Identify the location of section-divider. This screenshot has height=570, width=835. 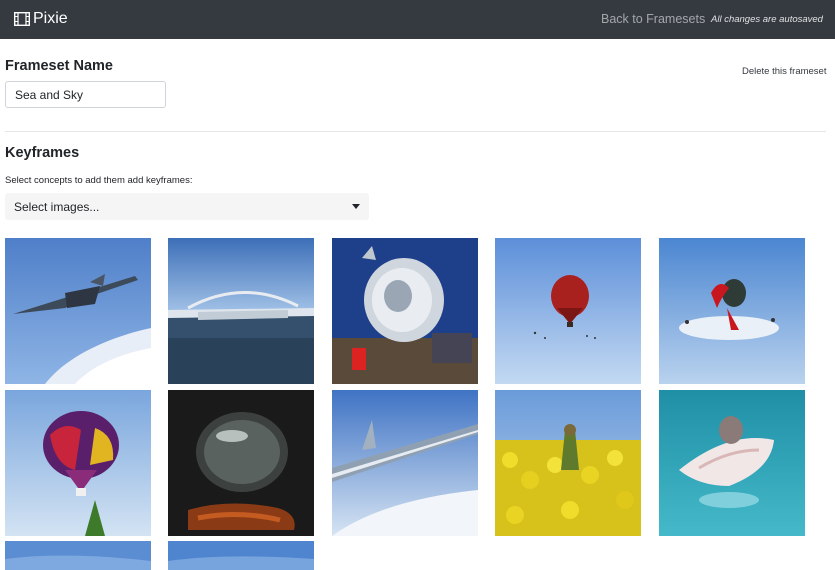
(415, 131).